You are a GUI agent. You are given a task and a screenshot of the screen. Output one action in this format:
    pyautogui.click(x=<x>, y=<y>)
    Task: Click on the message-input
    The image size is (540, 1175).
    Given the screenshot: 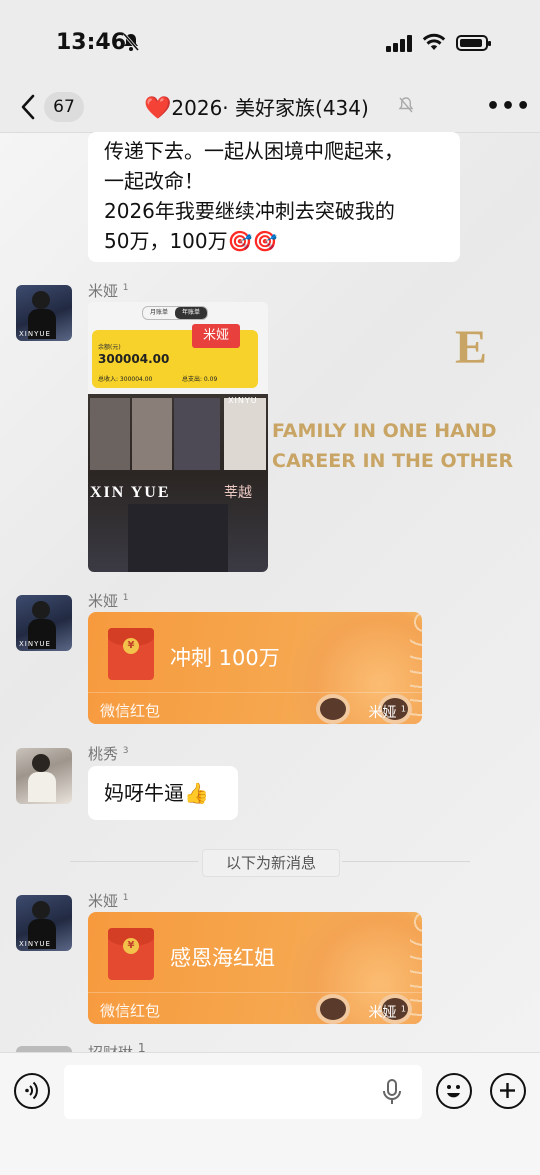 What is the action you would take?
    pyautogui.click(x=243, y=1092)
    